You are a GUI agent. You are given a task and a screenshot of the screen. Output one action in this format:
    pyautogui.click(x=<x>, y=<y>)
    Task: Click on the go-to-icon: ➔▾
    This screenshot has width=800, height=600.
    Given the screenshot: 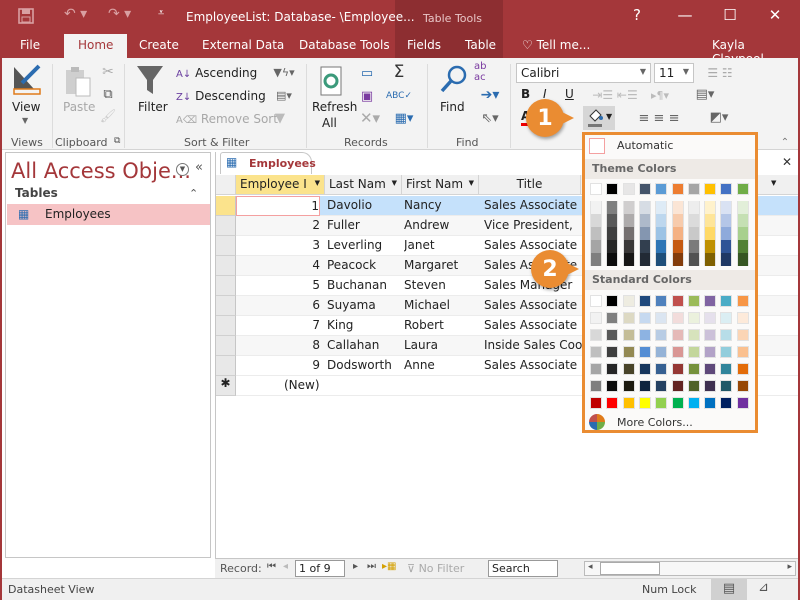 What is the action you would take?
    pyautogui.click(x=490, y=95)
    